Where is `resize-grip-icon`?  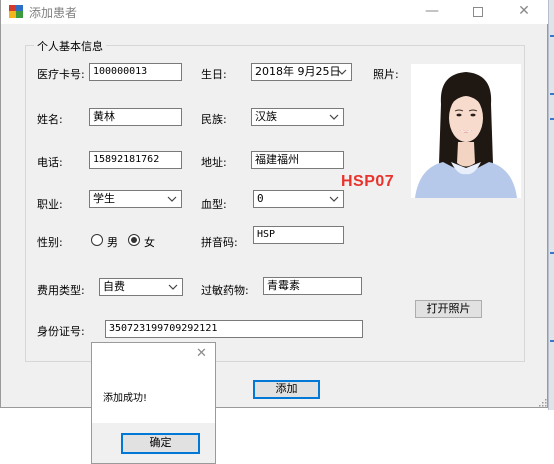 resize-grip-icon is located at coordinates (542, 402).